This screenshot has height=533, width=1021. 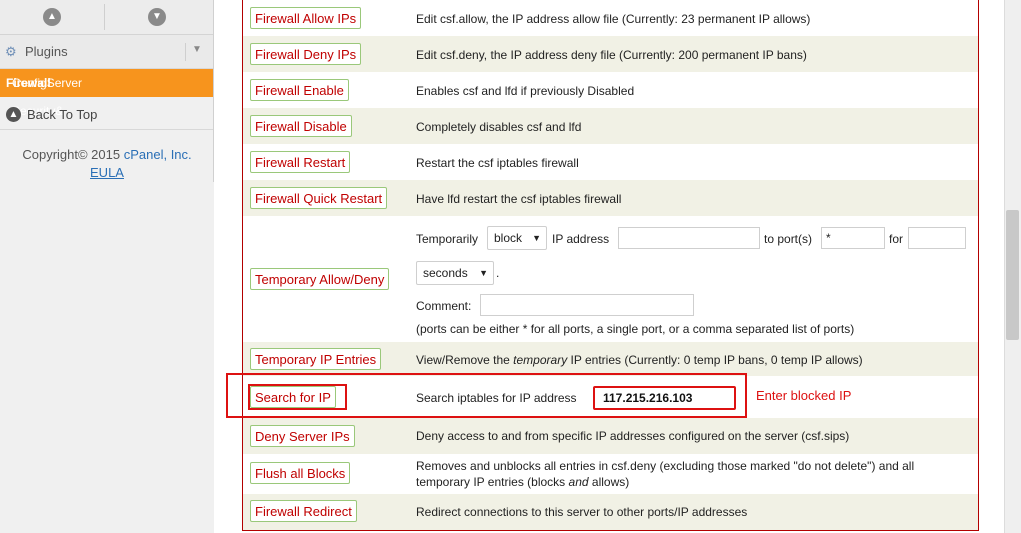 I want to click on sidebar-item-label: Plugins, so click(x=46, y=51).